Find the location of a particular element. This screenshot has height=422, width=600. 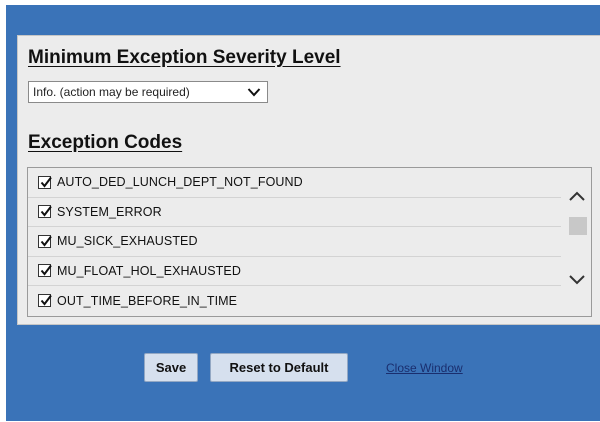

chevron-up-icon is located at coordinates (577, 196).